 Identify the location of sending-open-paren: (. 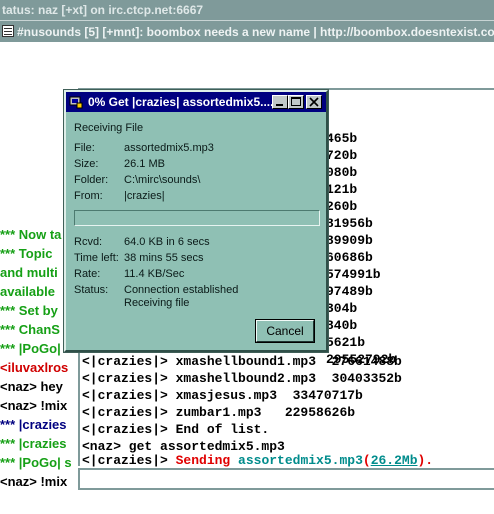
(366, 460).